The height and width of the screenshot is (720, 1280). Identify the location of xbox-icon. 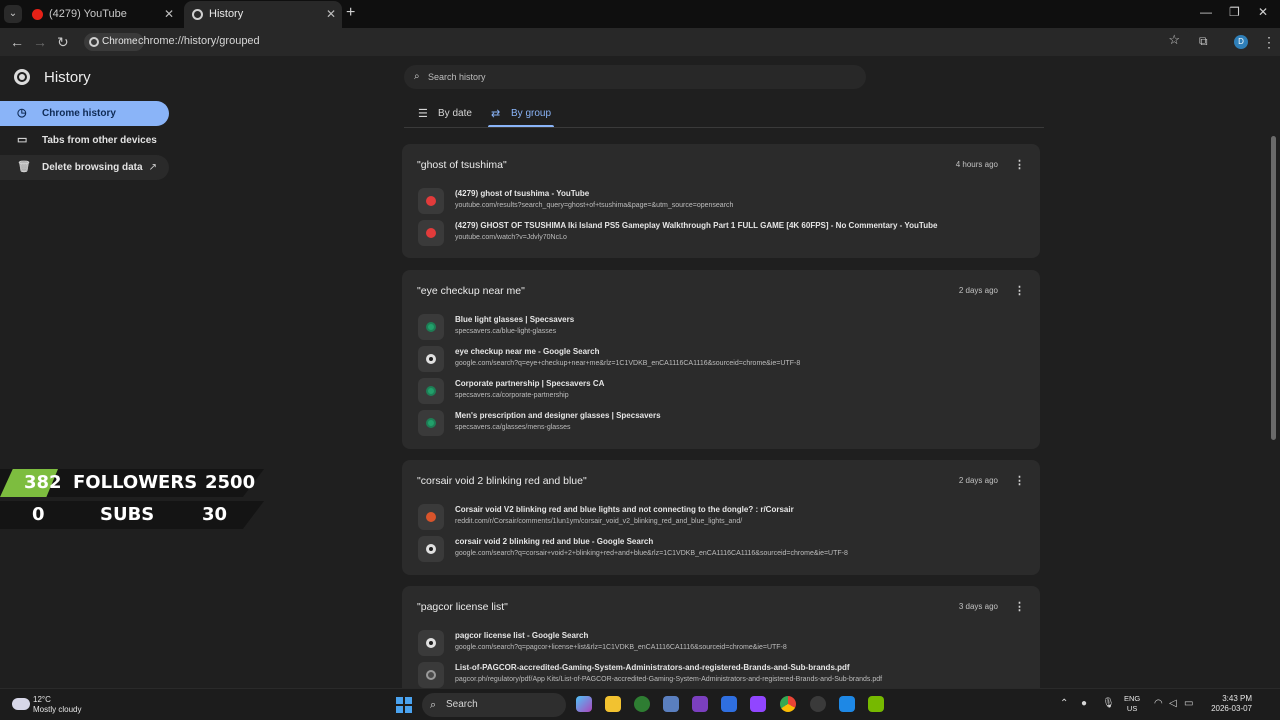
(642, 704).